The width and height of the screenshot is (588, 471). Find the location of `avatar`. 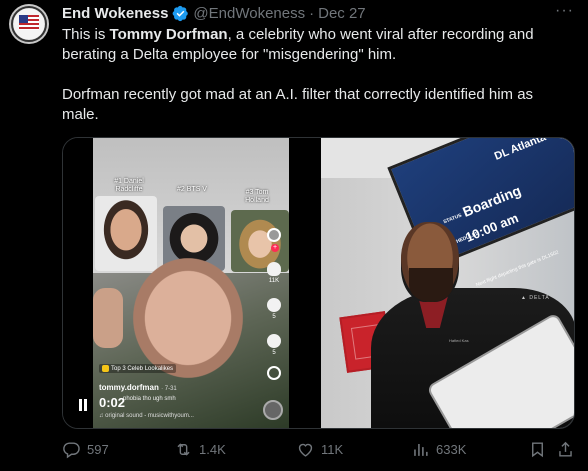

avatar is located at coordinates (29, 24).